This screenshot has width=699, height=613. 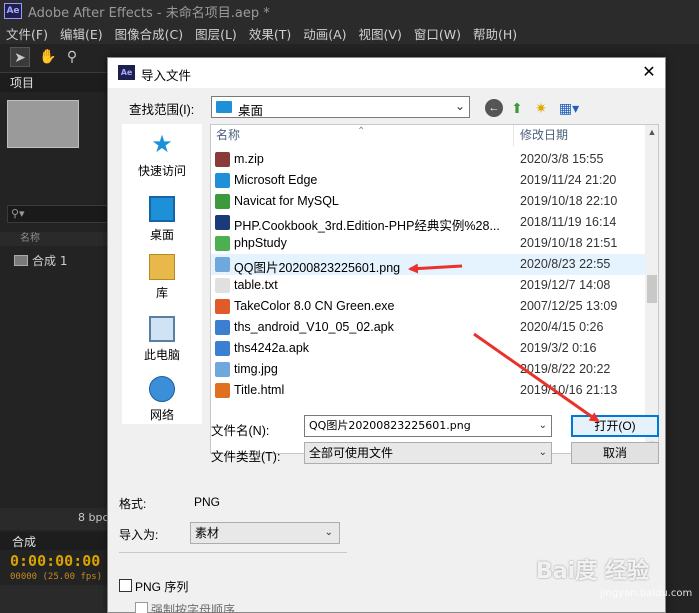 I want to click on file-name-input: QQ图片20200823225601.png ⌄, so click(x=428, y=426).